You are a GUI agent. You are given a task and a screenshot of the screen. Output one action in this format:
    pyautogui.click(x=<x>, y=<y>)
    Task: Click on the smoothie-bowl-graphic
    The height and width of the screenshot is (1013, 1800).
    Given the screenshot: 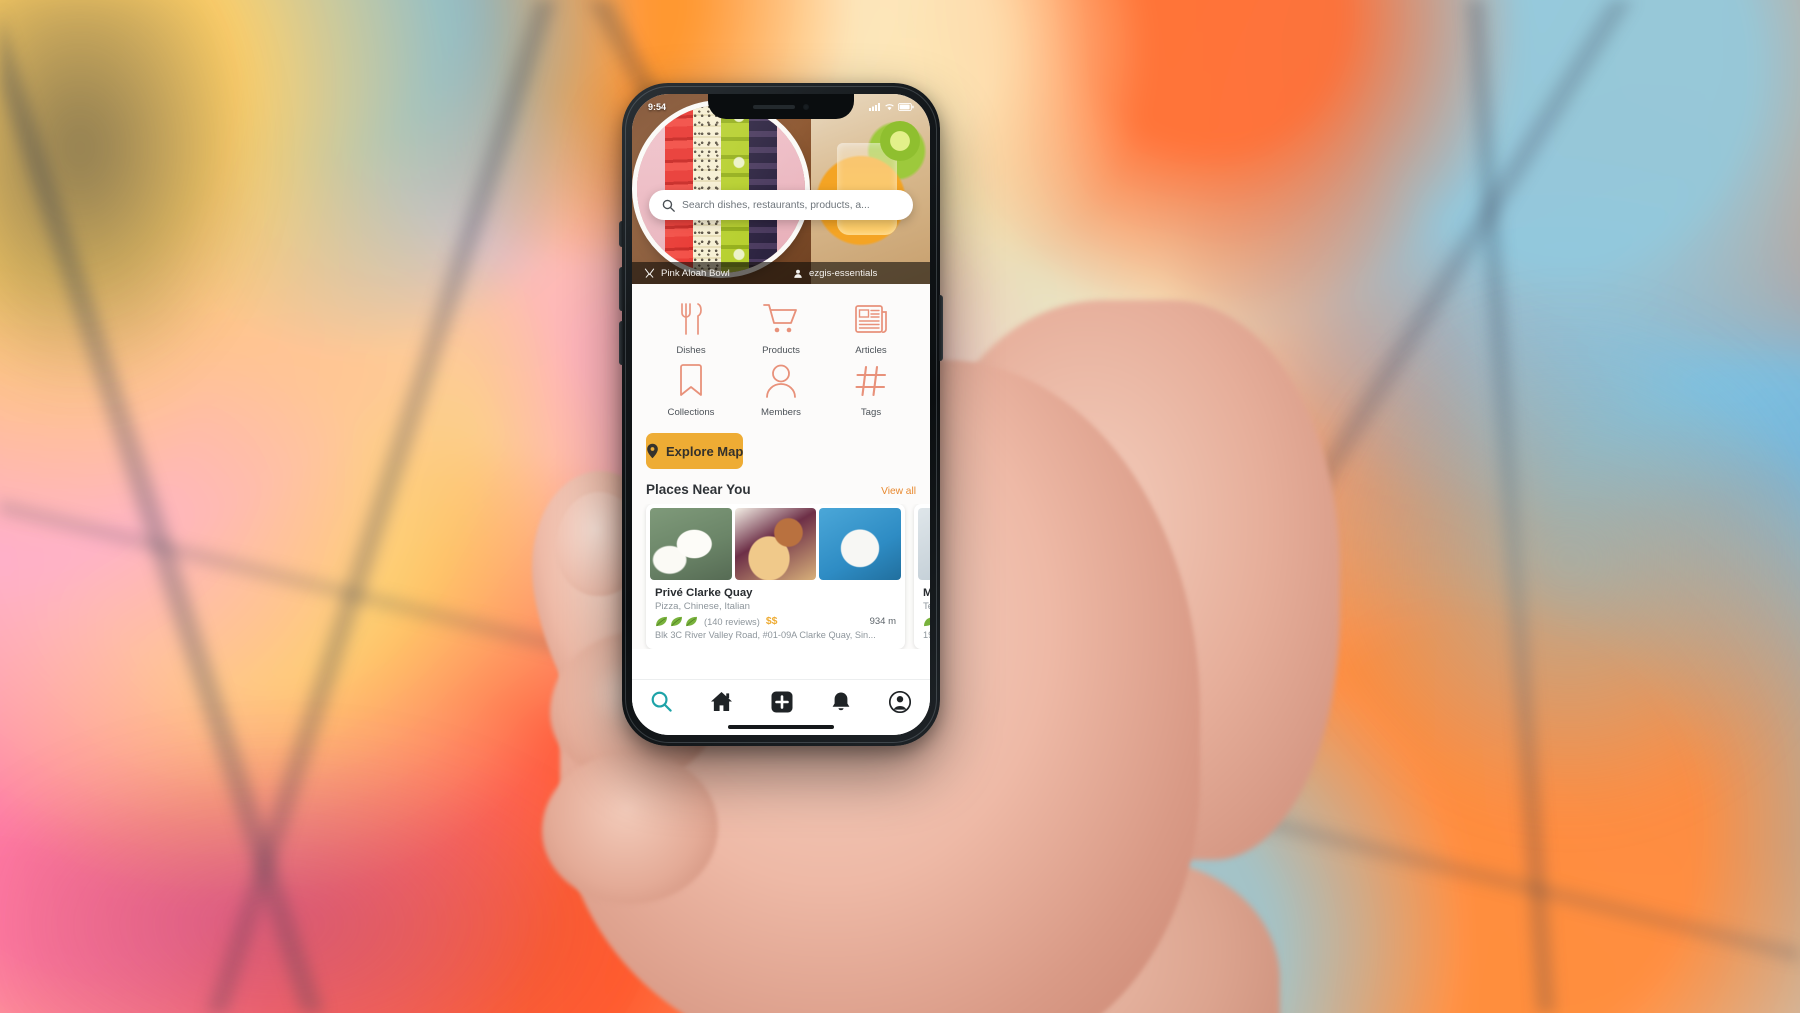 What is the action you would take?
    pyautogui.click(x=721, y=189)
    